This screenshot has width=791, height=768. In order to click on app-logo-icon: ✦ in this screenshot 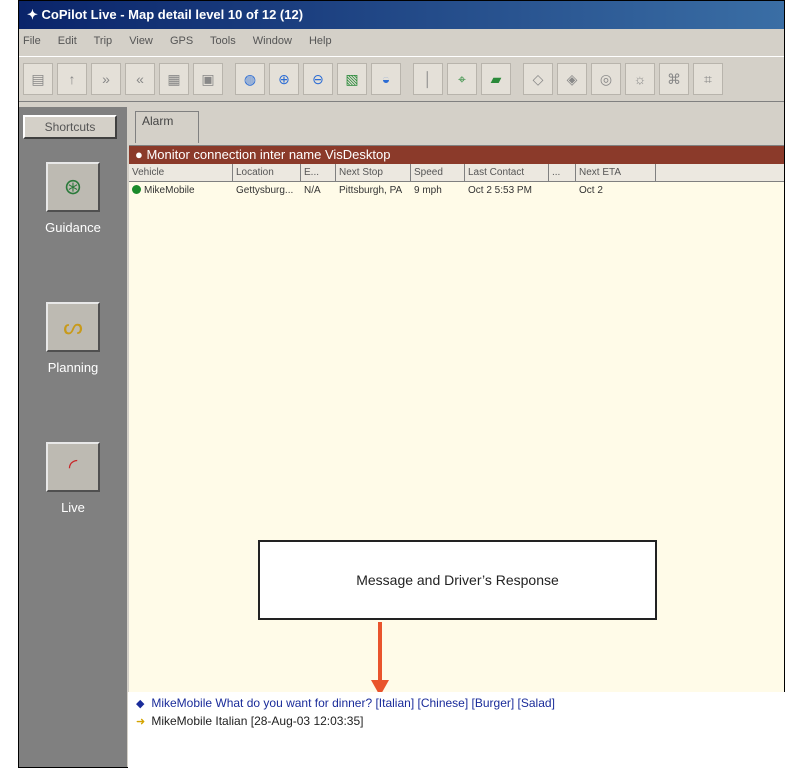, I will do `click(34, 14)`.